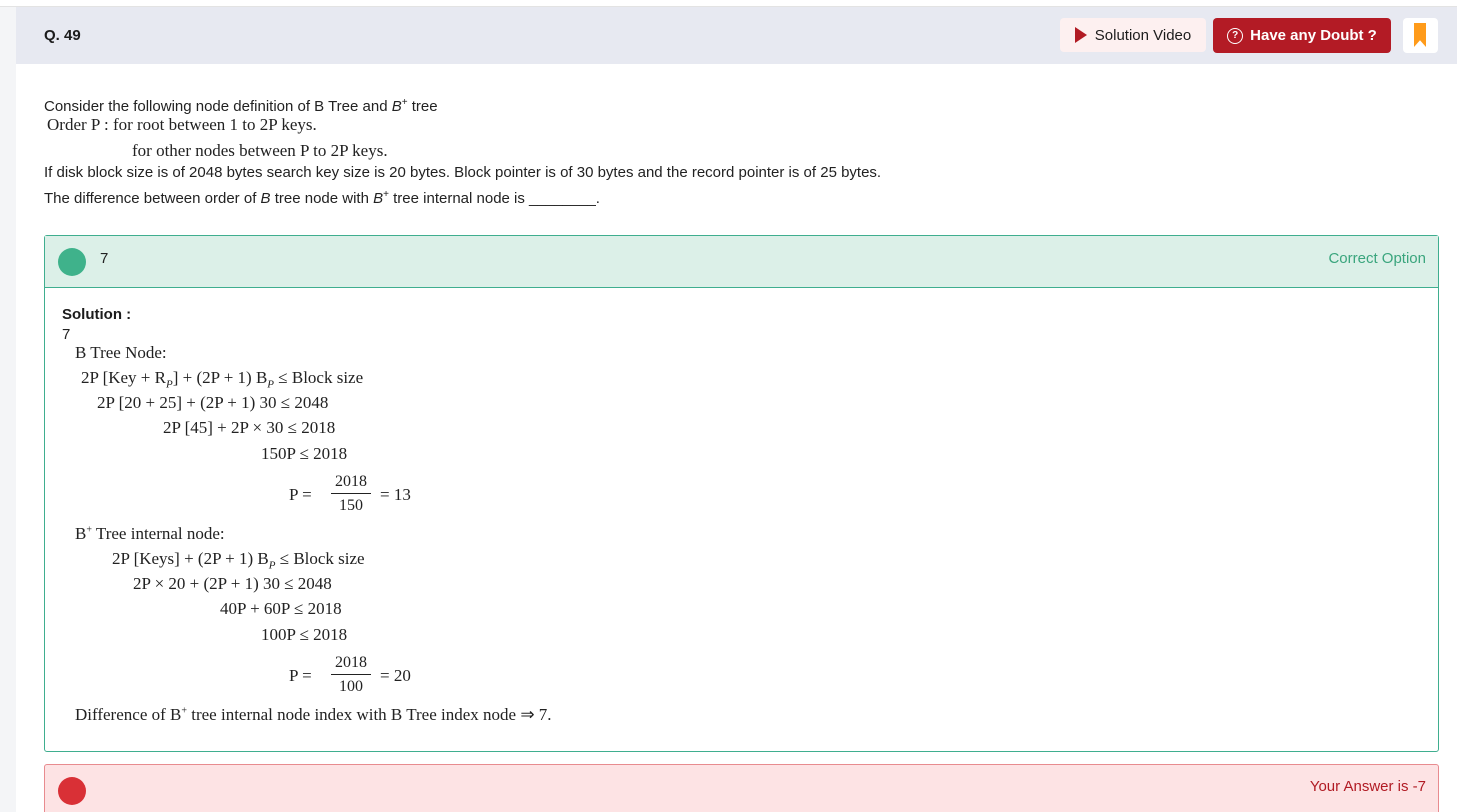 Image resolution: width=1457 pixels, height=812 pixels. I want to click on btree-line-4: 150P ≤ 2018, so click(304, 453).